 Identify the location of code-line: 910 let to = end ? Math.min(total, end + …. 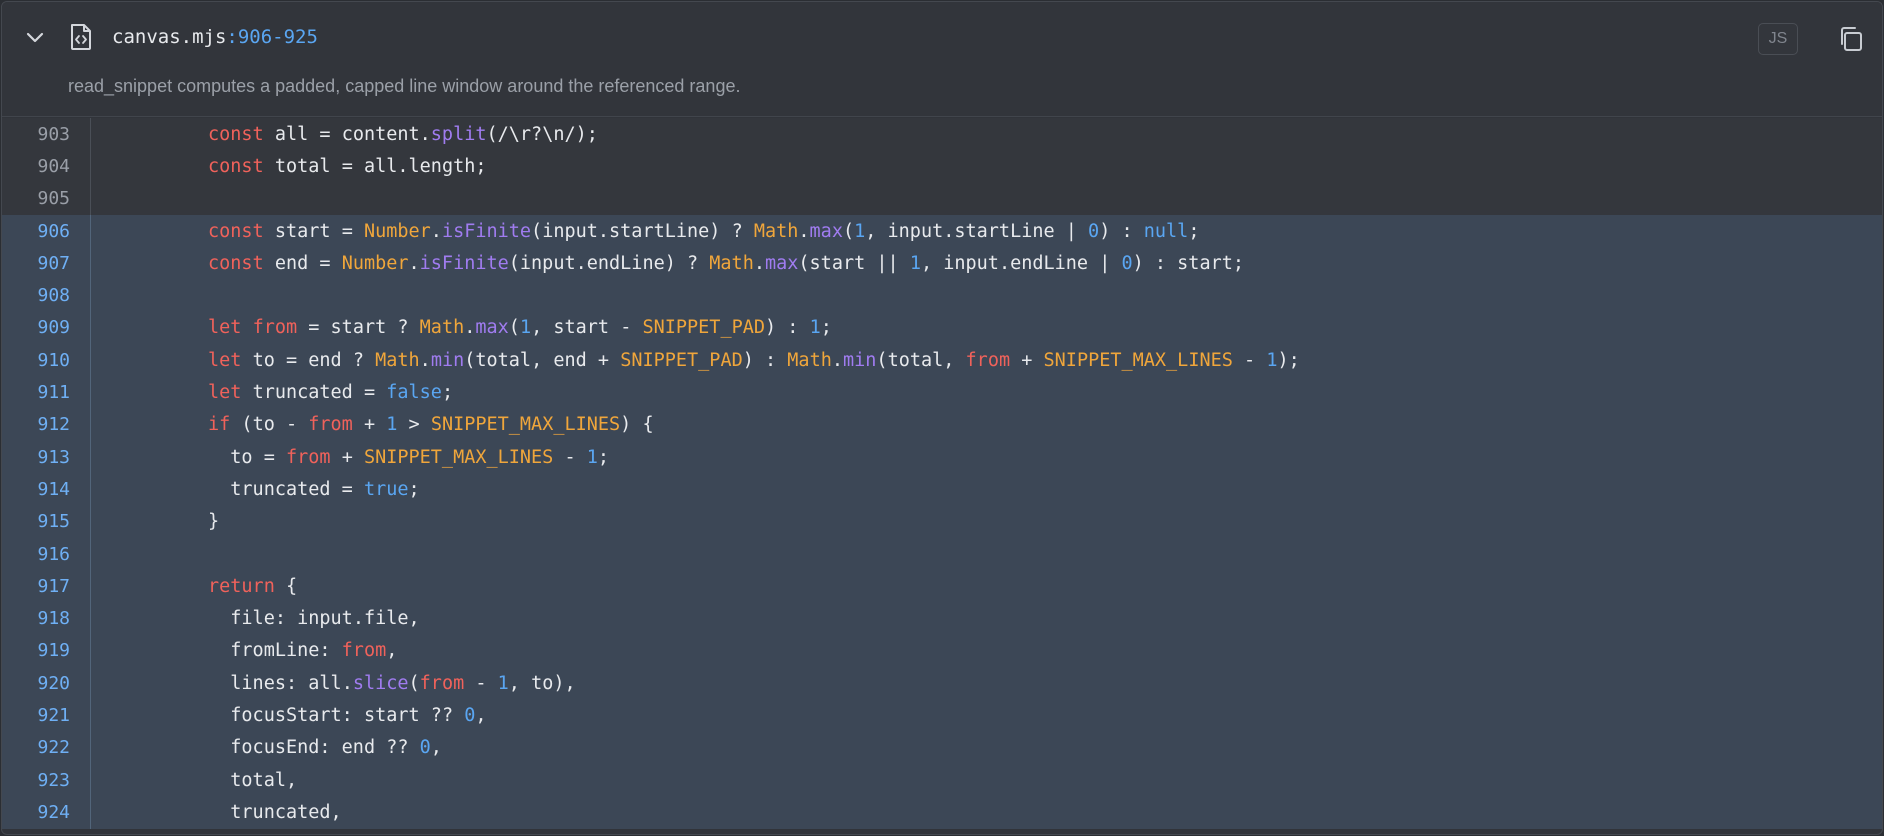
(942, 360).